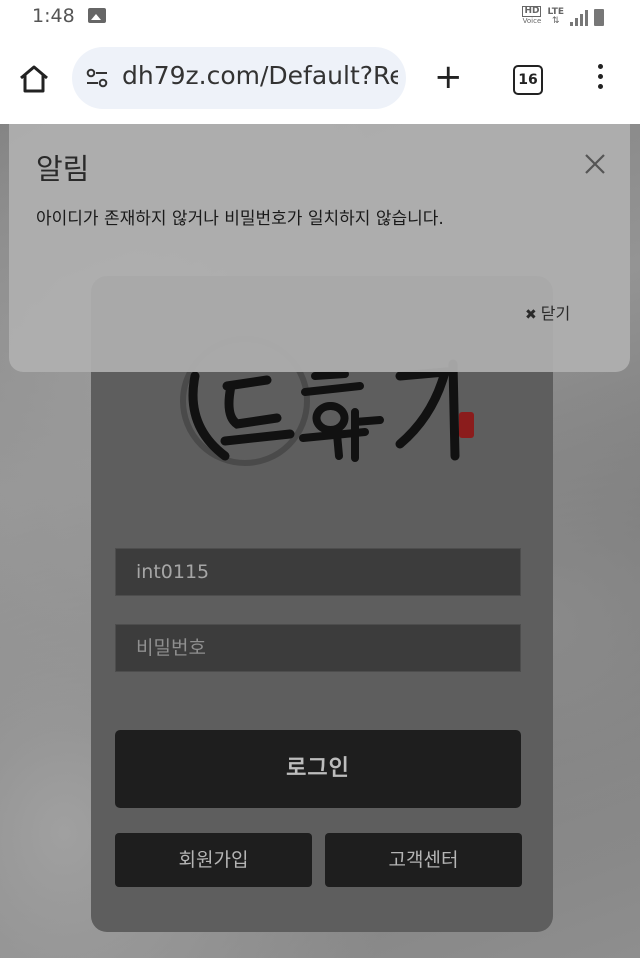 This screenshot has height=958, width=640. I want to click on site-settings-icon, so click(97, 78).